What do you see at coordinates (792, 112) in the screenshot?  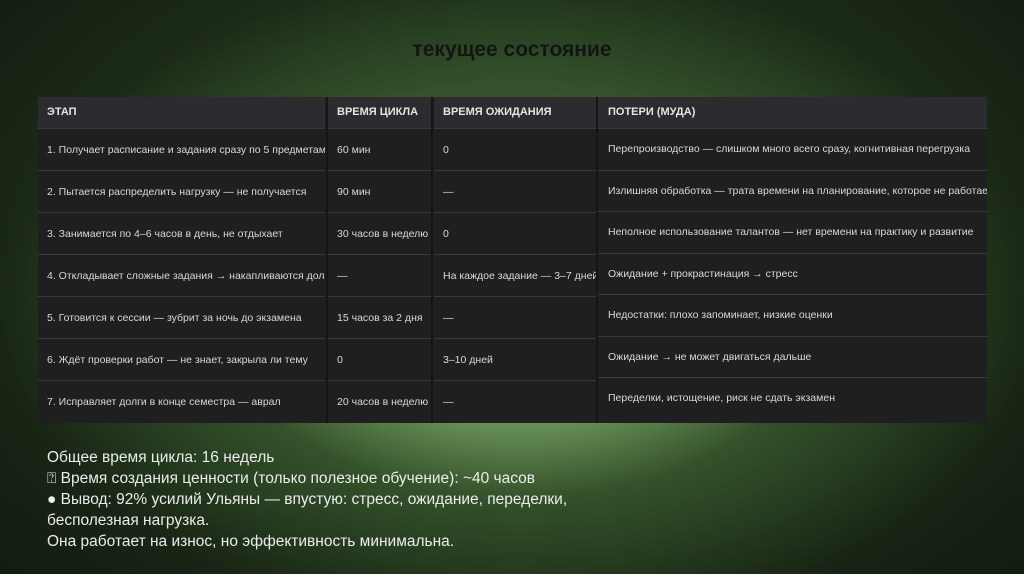 I see `loss-header: ПОТЕРИ (МУДА)` at bounding box center [792, 112].